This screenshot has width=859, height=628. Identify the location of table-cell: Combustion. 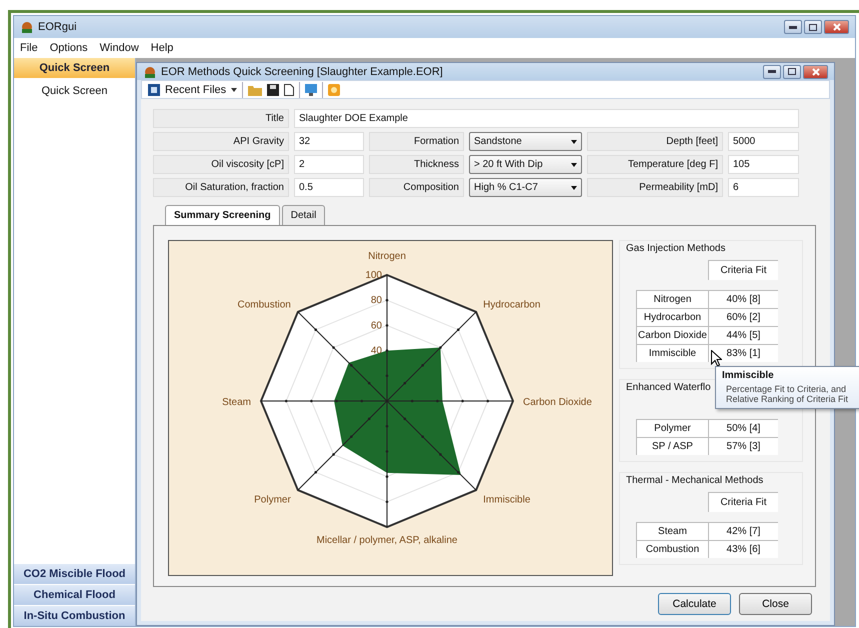
(672, 549).